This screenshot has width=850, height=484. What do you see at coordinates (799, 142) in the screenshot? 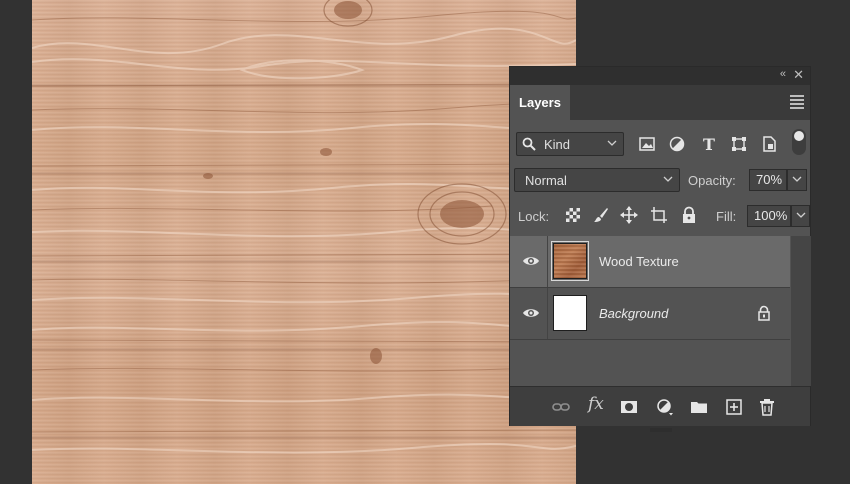
I see `filter-toggle-switch` at bounding box center [799, 142].